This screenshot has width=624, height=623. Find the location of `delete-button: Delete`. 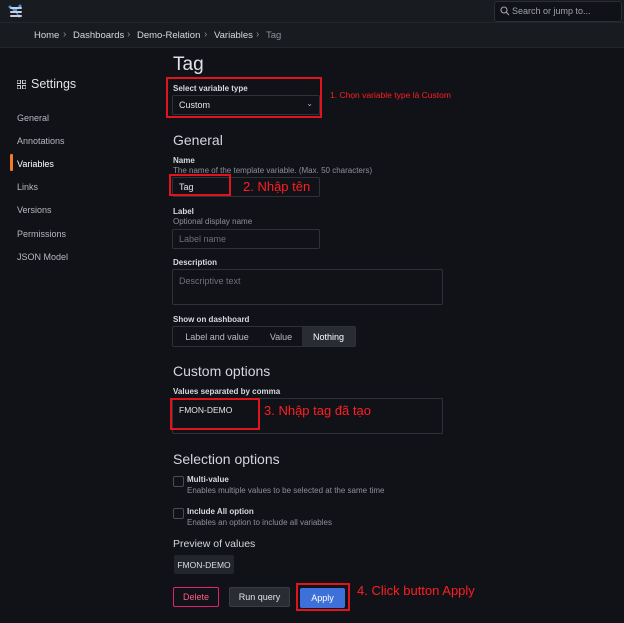

delete-button: Delete is located at coordinates (196, 597).